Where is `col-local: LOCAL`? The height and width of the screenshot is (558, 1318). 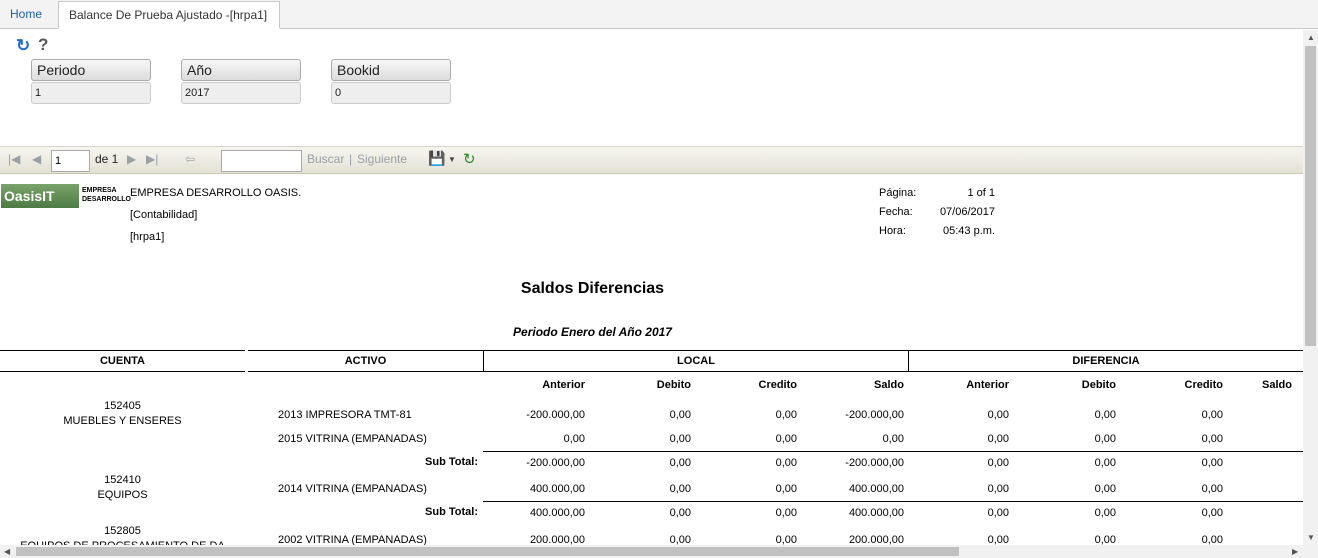
col-local: LOCAL is located at coordinates (696, 361).